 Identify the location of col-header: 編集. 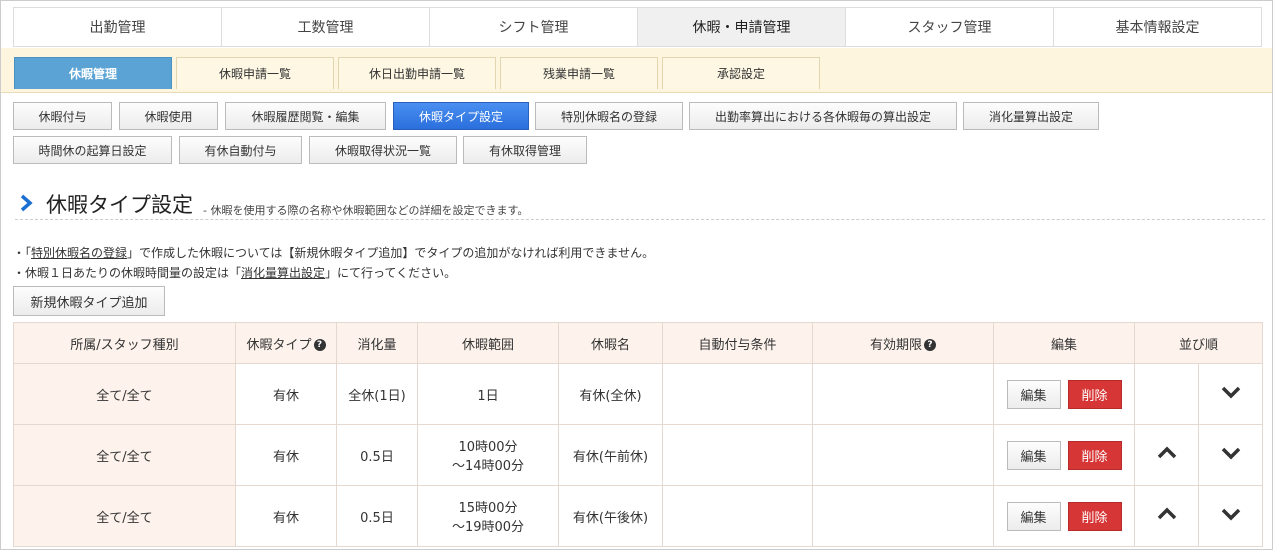
(1064, 343).